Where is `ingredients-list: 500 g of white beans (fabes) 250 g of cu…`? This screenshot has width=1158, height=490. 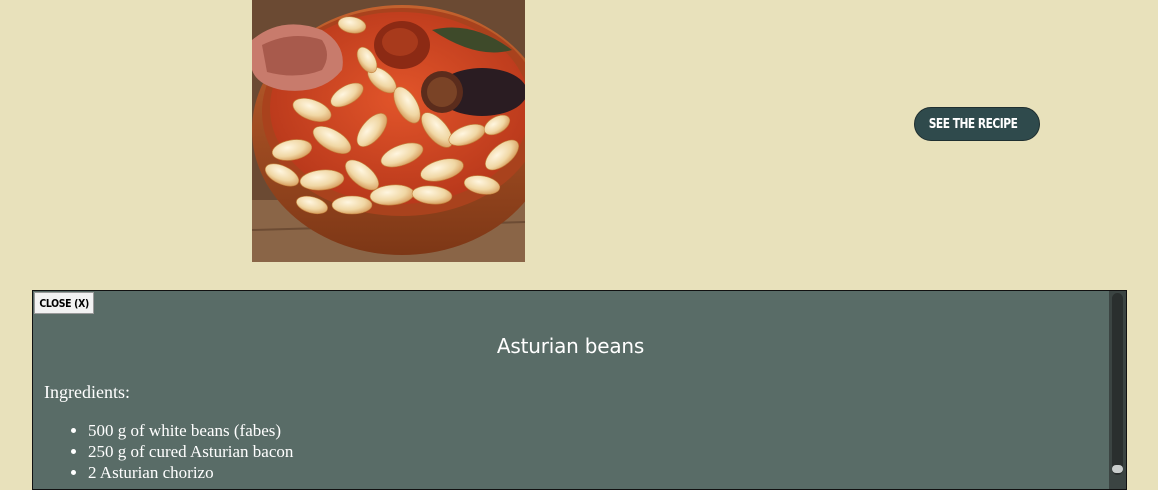 ingredients-list: 500 g of white beans (fabes) 250 g of cu… is located at coordinates (168, 451).